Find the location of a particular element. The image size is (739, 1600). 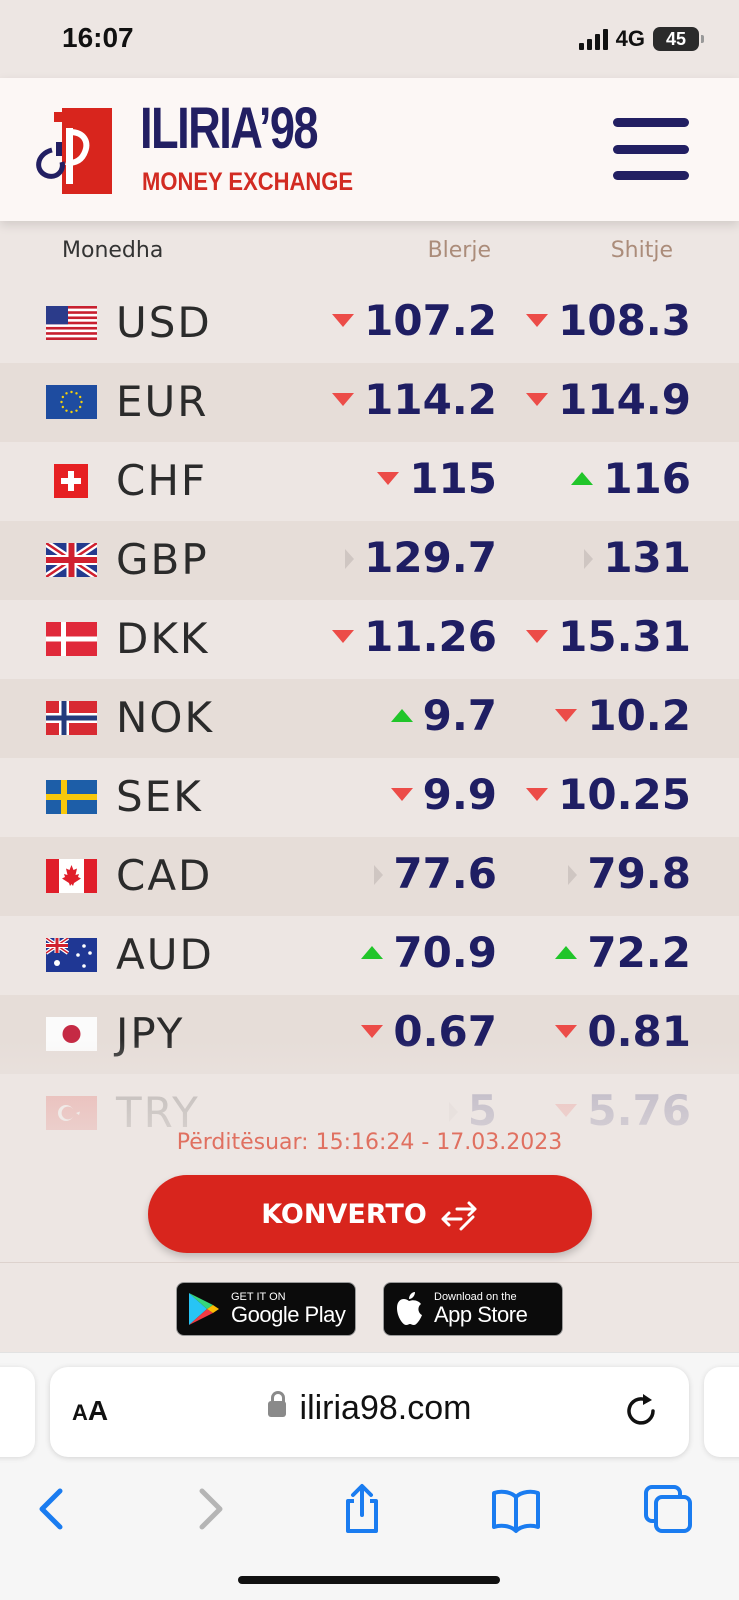

sell-rate: 114.9 is located at coordinates (624, 399).